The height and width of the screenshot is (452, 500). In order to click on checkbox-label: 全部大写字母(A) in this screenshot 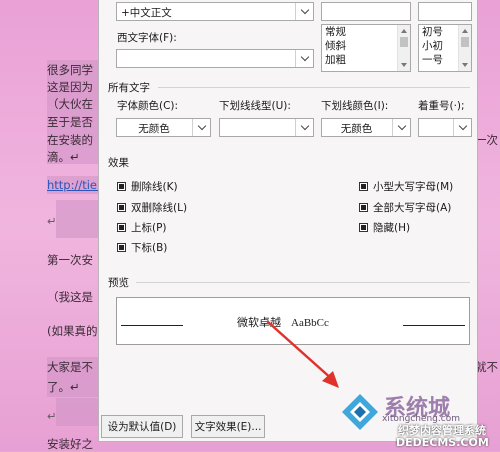, I will do `click(412, 208)`.